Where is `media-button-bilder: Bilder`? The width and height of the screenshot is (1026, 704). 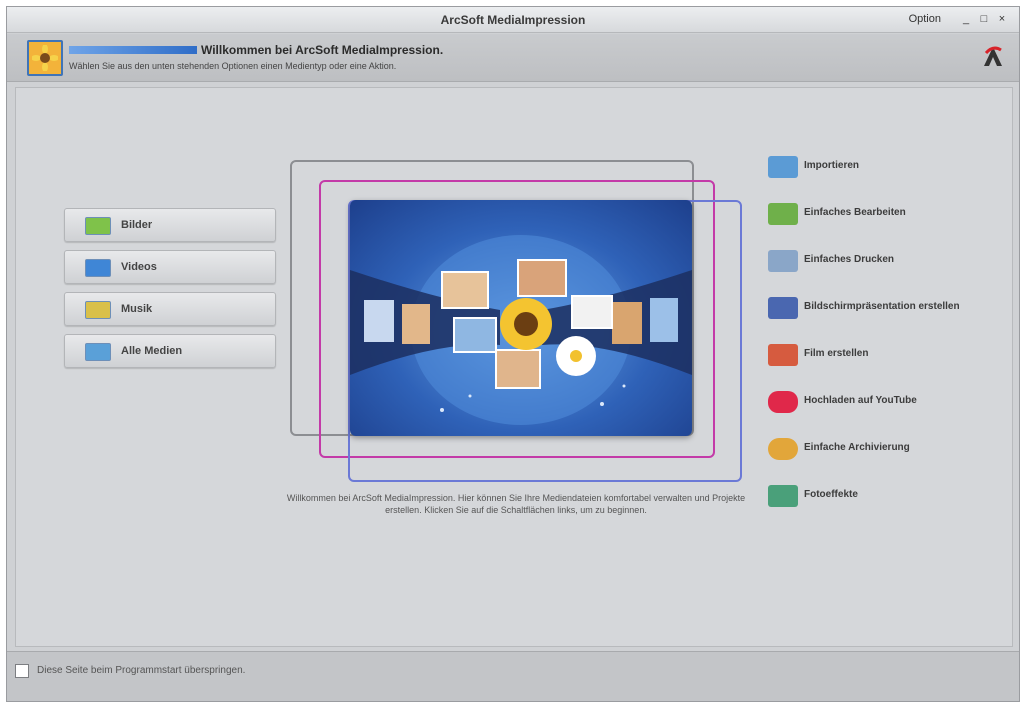 media-button-bilder: Bilder is located at coordinates (170, 225).